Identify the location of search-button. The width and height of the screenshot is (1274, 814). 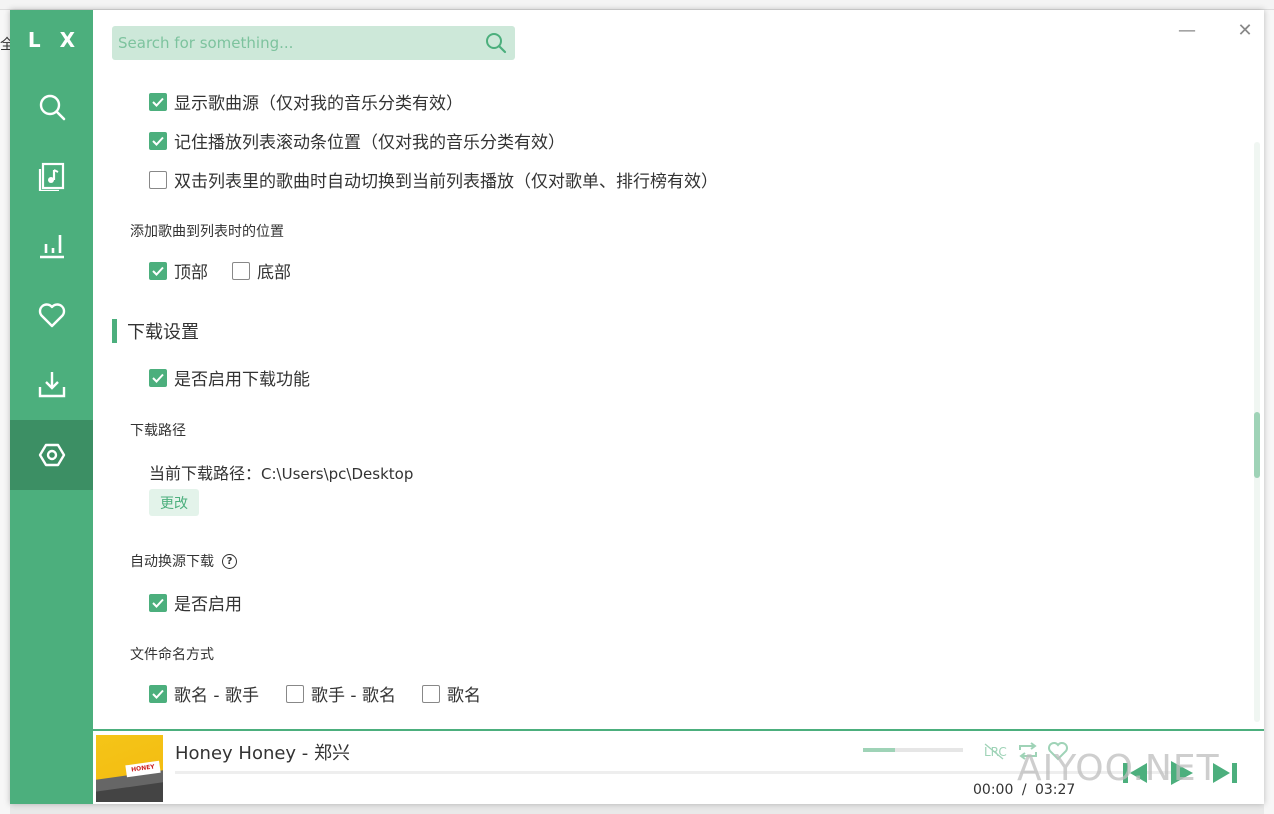
(496, 43).